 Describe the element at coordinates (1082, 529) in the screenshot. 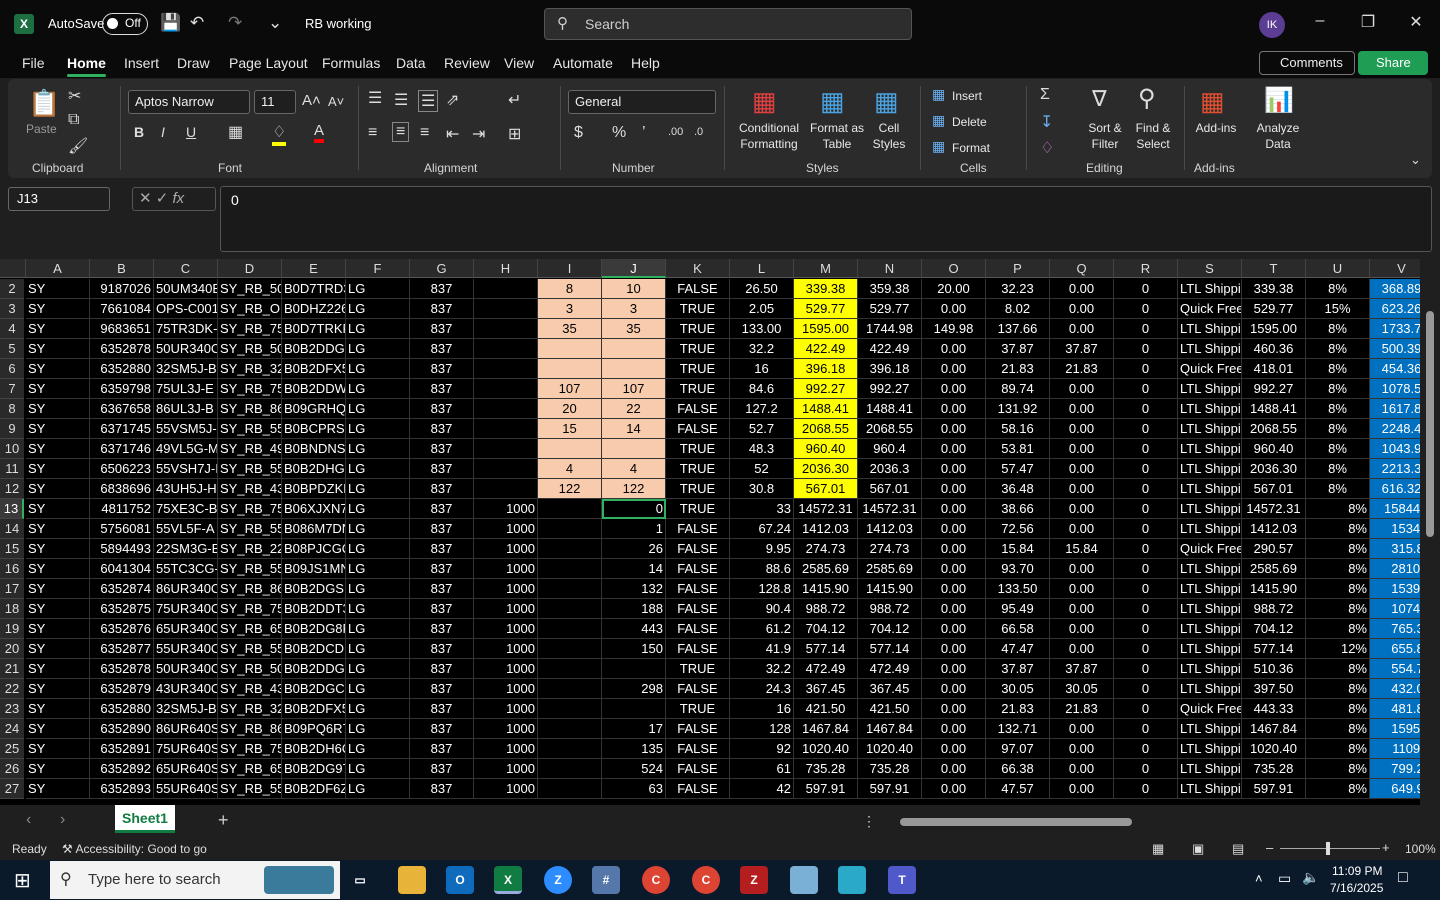

I see `cell-q14: 0.00` at that location.